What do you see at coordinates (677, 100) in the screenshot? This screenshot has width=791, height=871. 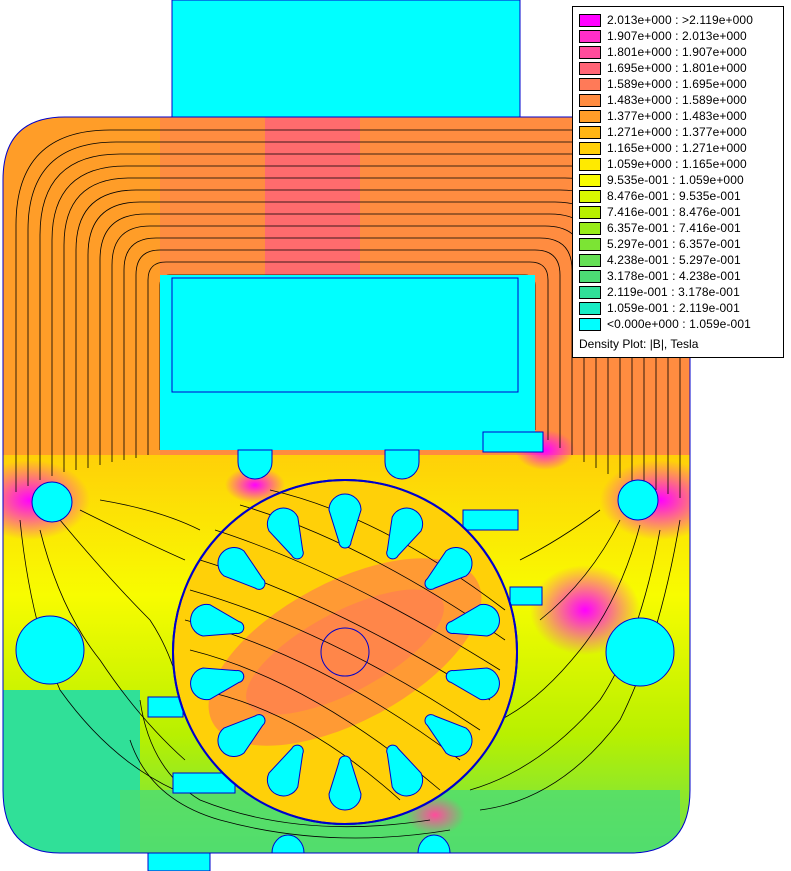 I see `legend-label: 1.483e+000 : 1.589e+000` at bounding box center [677, 100].